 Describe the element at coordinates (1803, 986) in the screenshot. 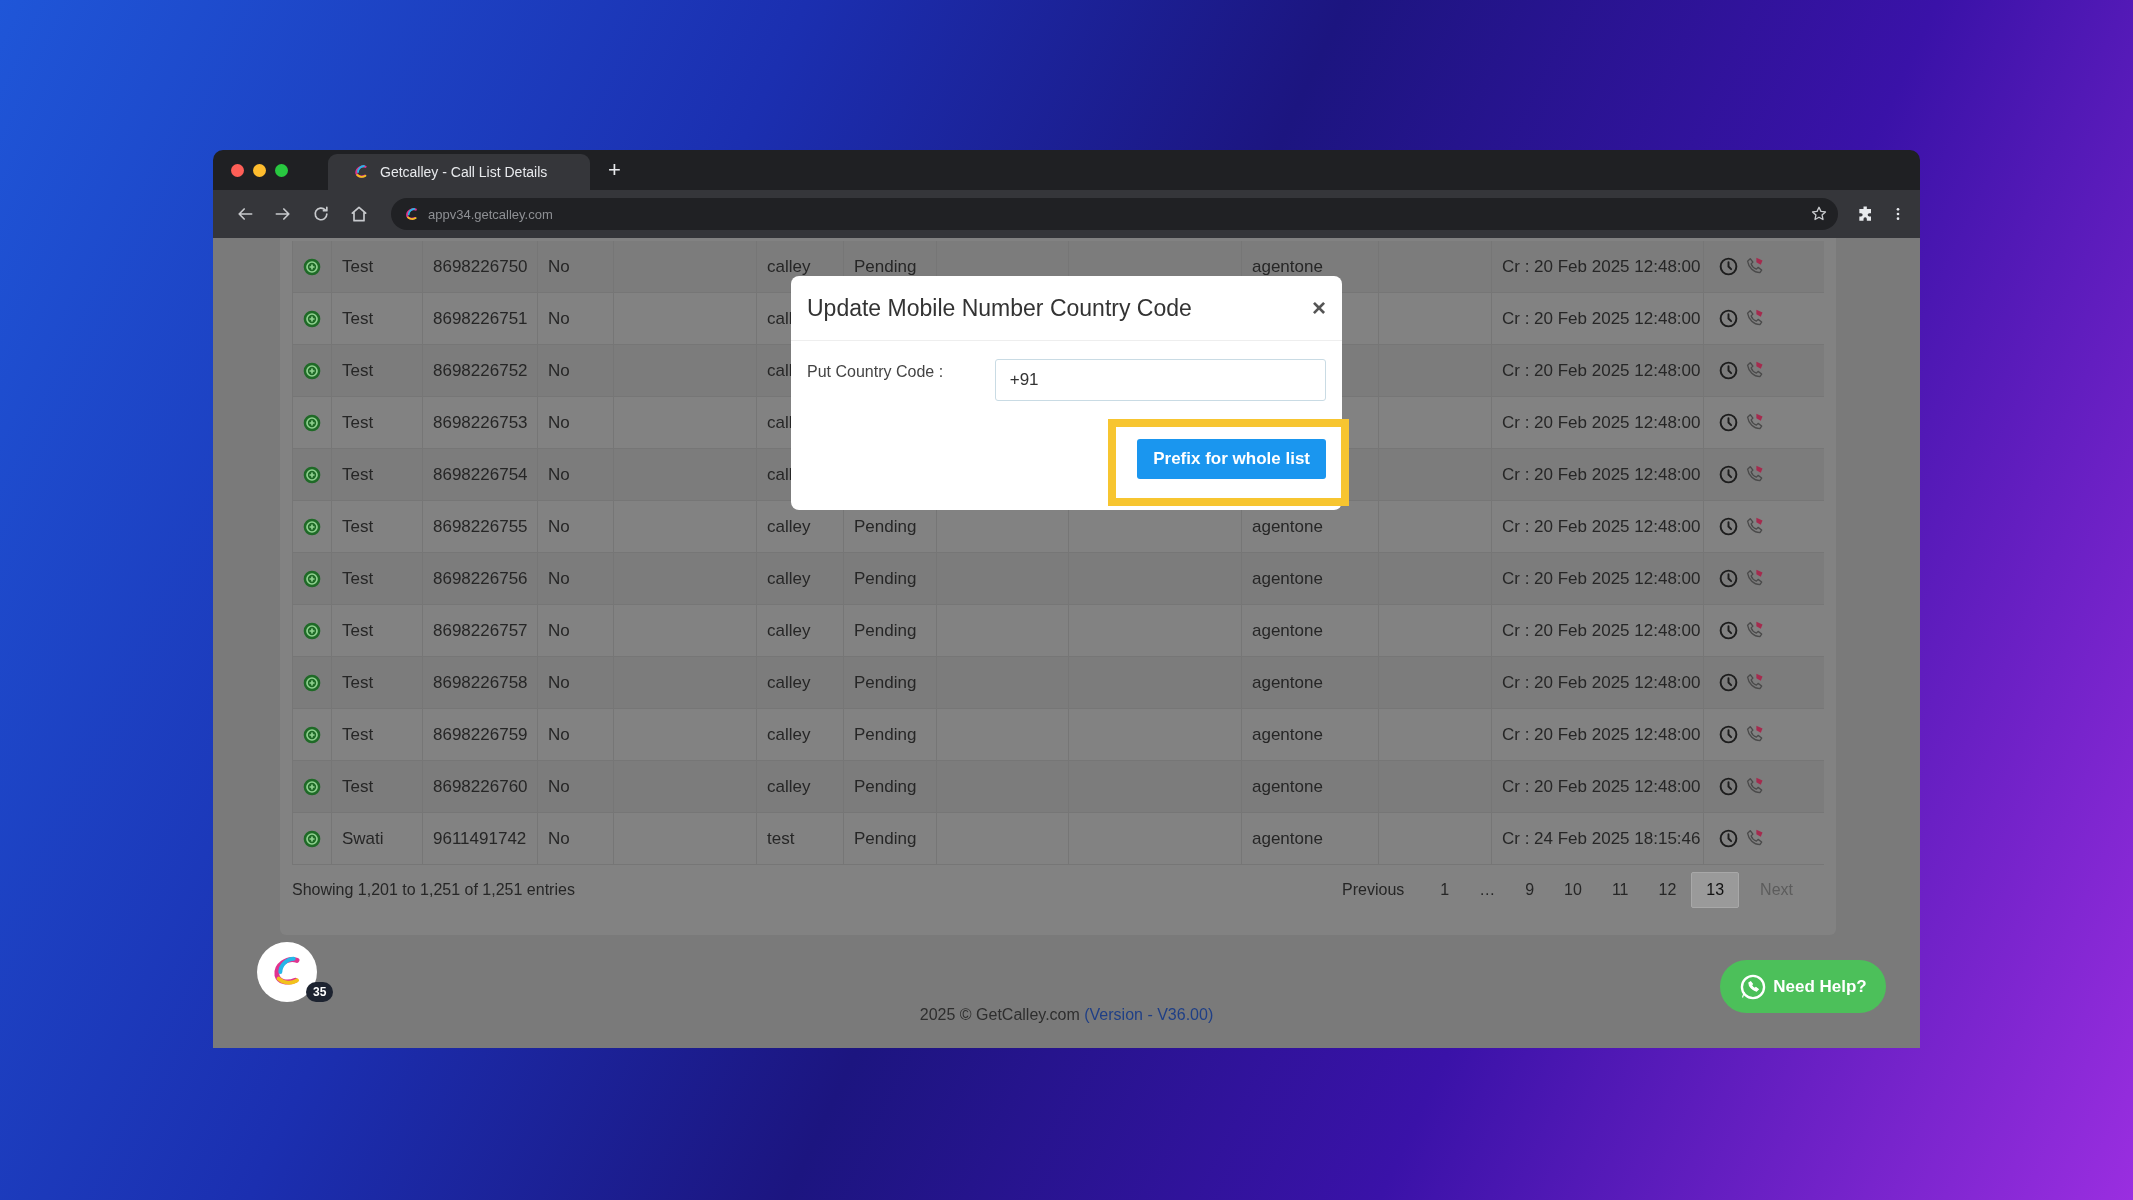

I see `help-button: Need Help?` at that location.